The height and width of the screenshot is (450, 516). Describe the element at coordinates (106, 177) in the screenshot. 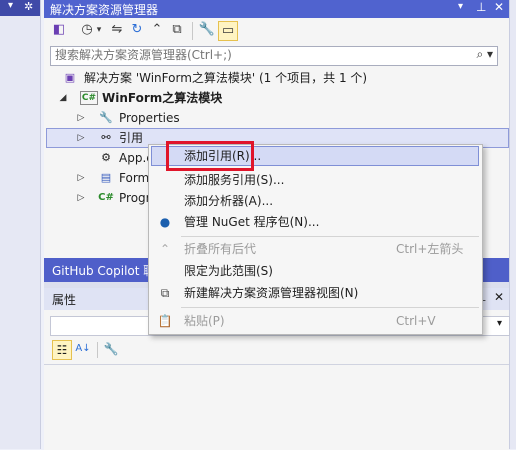

I see `form-icon: ▤` at that location.